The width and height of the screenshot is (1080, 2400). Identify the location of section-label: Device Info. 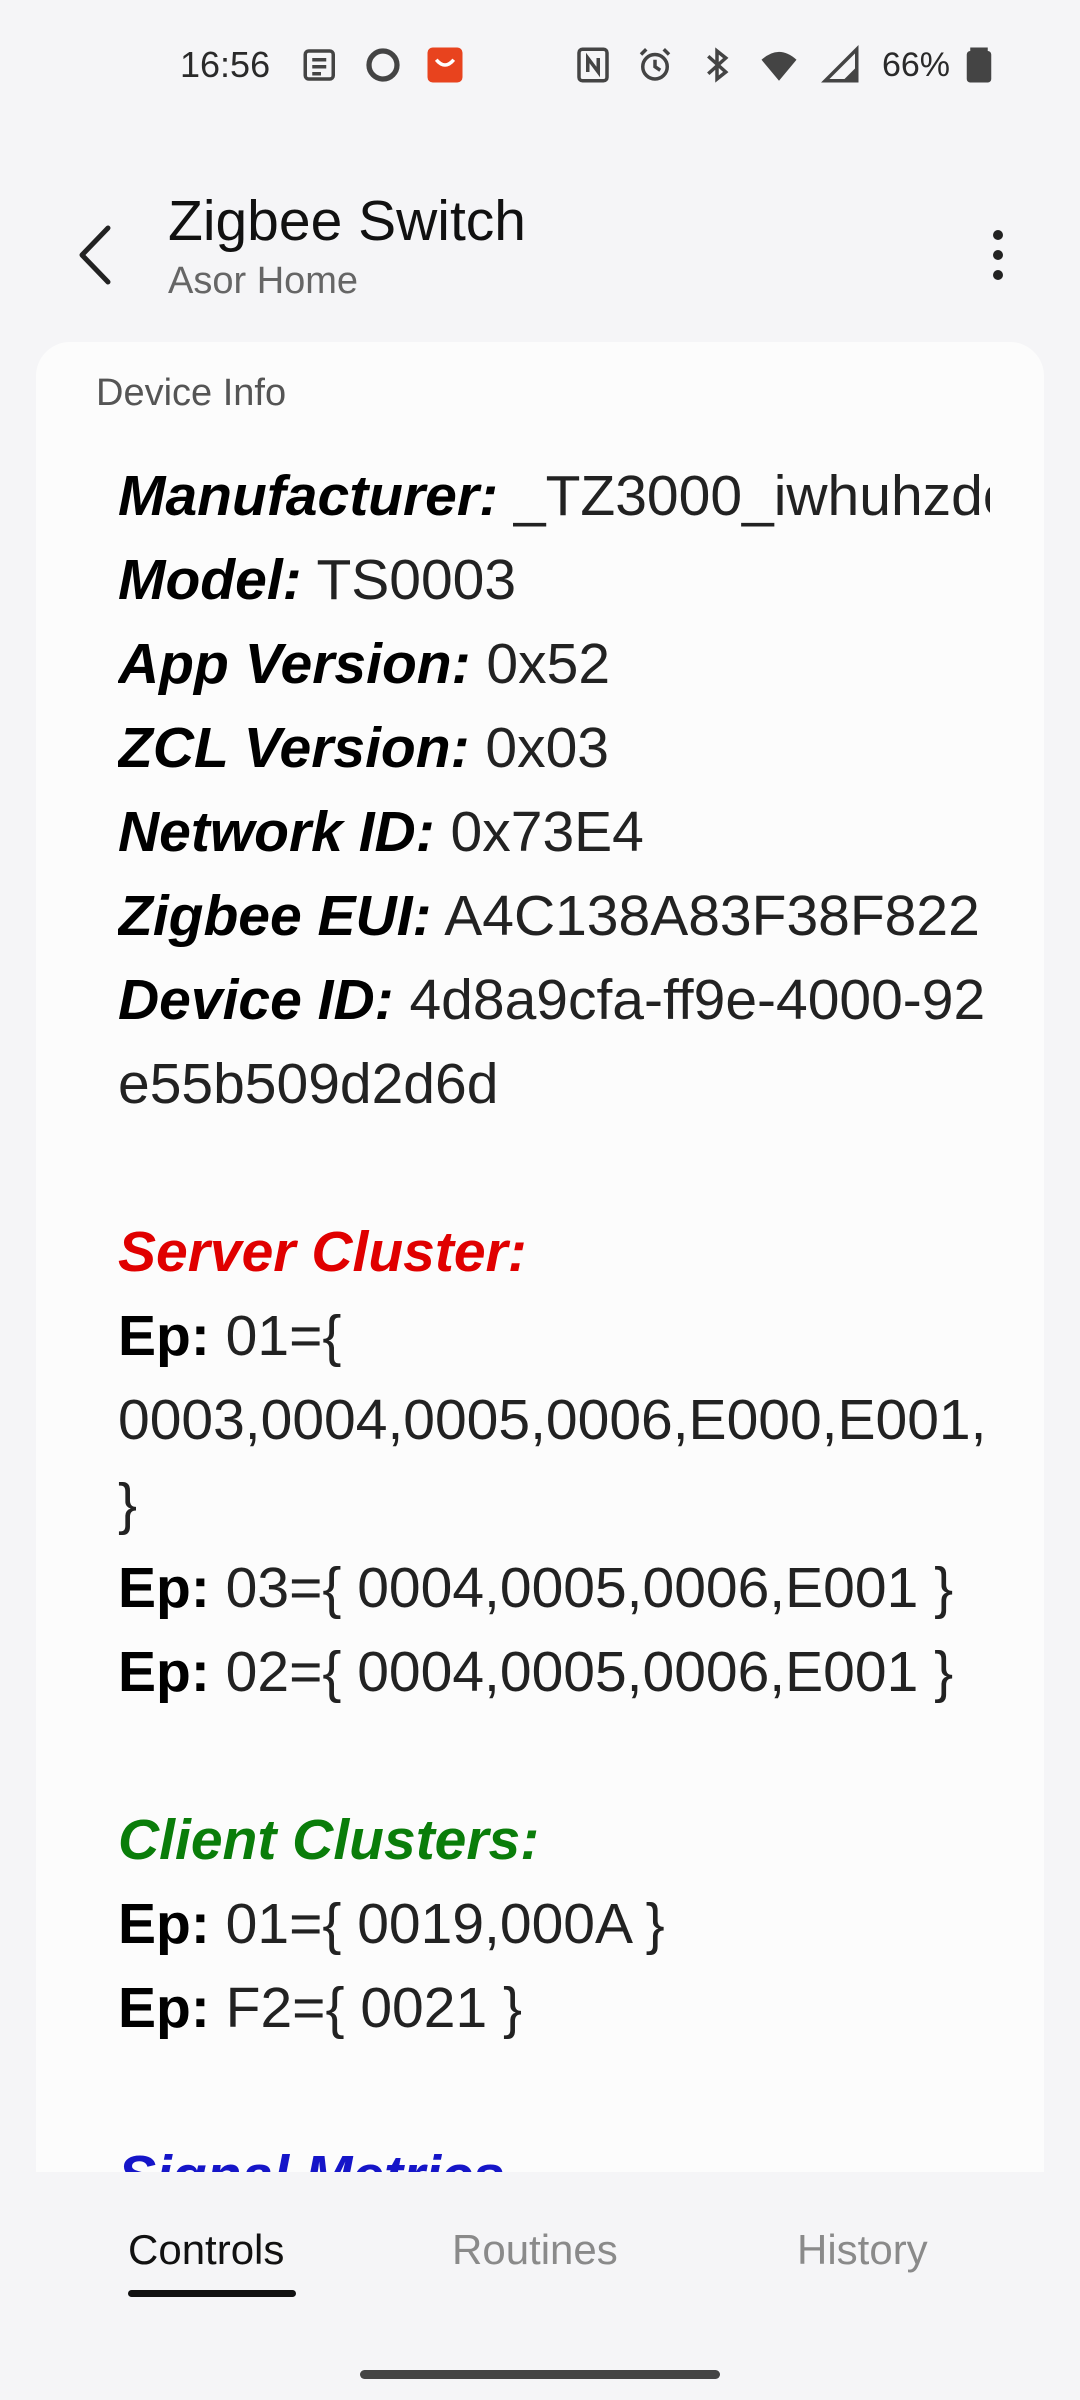
(191, 393).